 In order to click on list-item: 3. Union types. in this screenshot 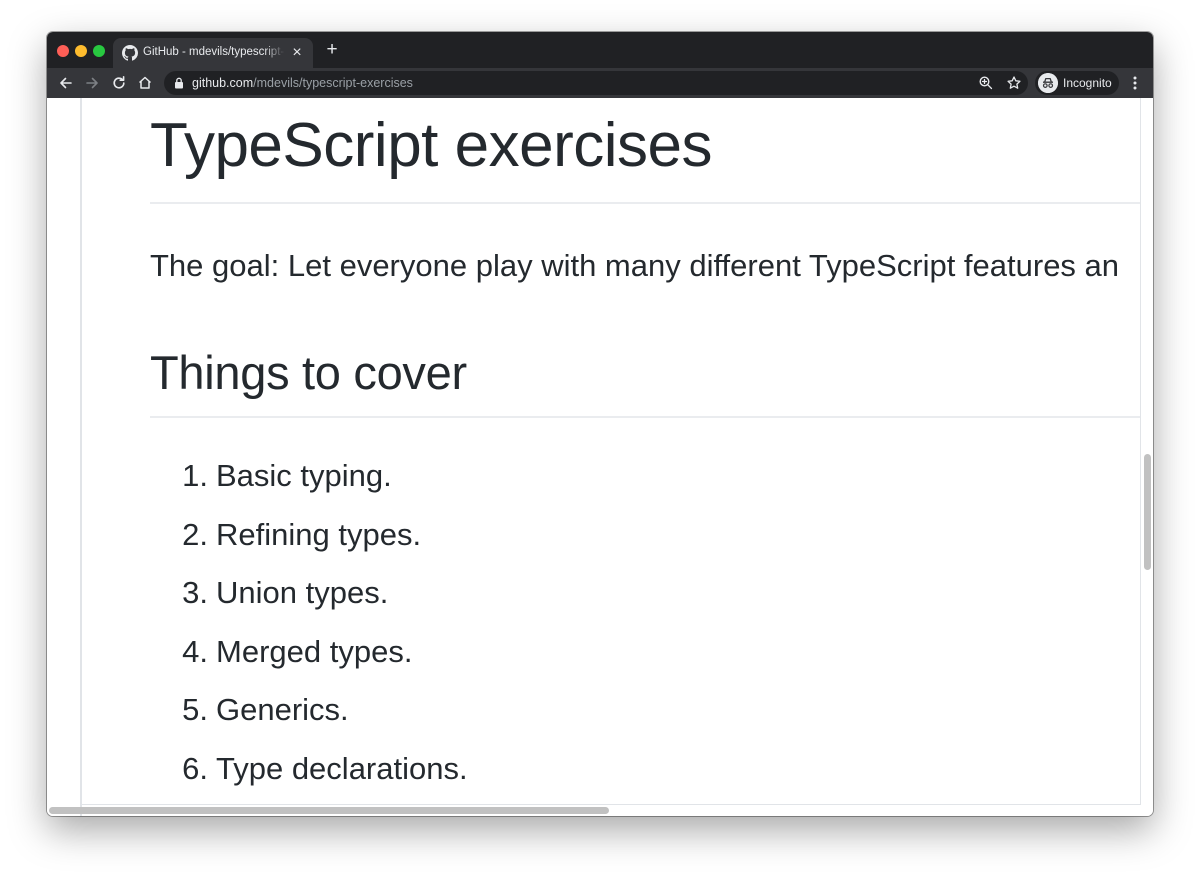, I will do `click(645, 600)`.